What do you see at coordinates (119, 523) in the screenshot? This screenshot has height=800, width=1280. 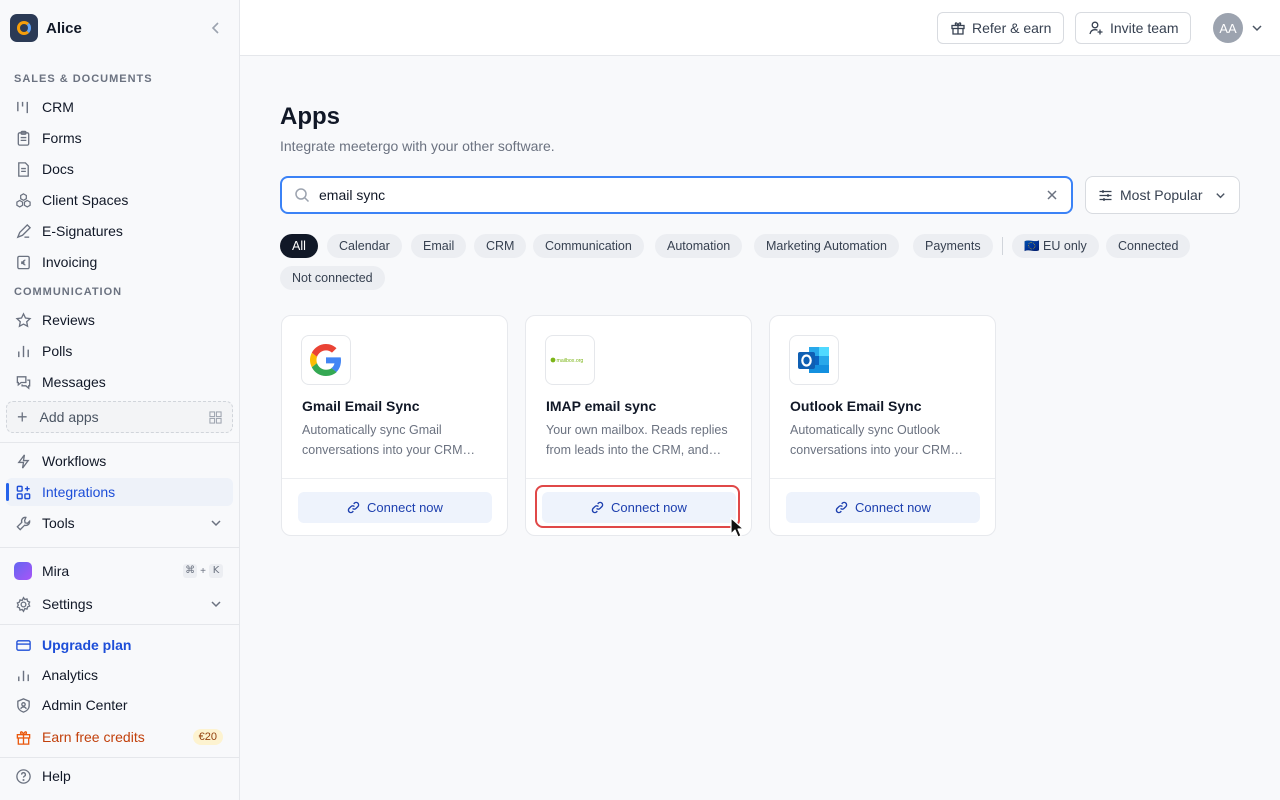 I see `sidebar-item-tools: Tools` at bounding box center [119, 523].